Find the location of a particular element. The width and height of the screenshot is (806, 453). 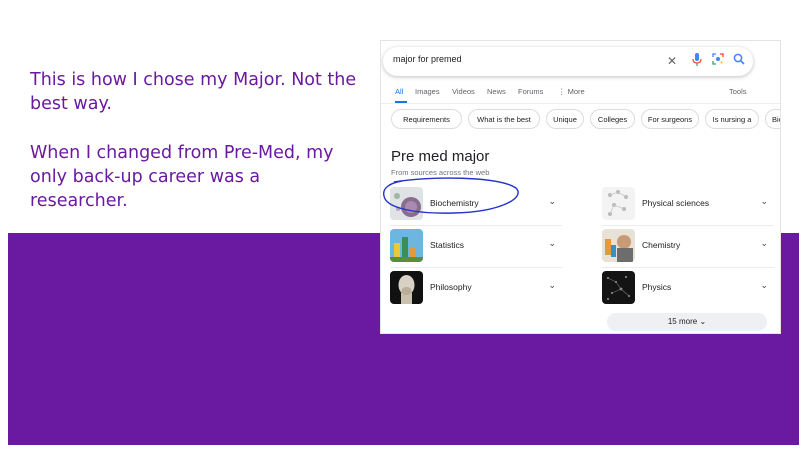

biochemistry-thumbnail is located at coordinates (406, 203).